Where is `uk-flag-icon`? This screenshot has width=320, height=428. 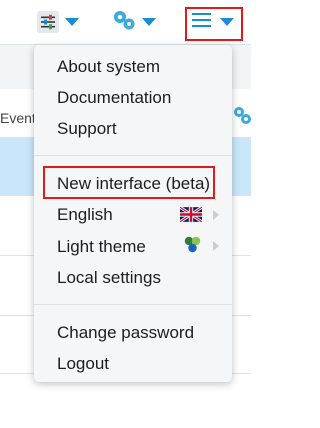
uk-flag-icon is located at coordinates (191, 216).